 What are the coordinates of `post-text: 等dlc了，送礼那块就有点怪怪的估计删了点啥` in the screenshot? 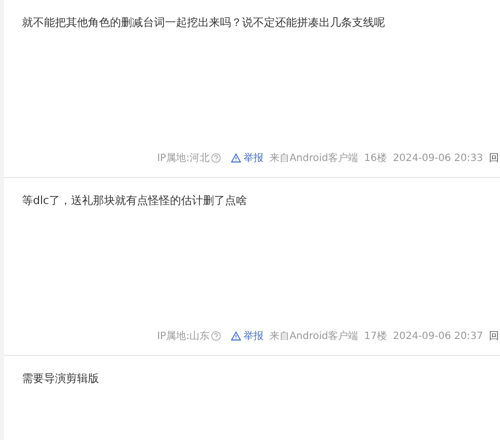 It's located at (135, 201).